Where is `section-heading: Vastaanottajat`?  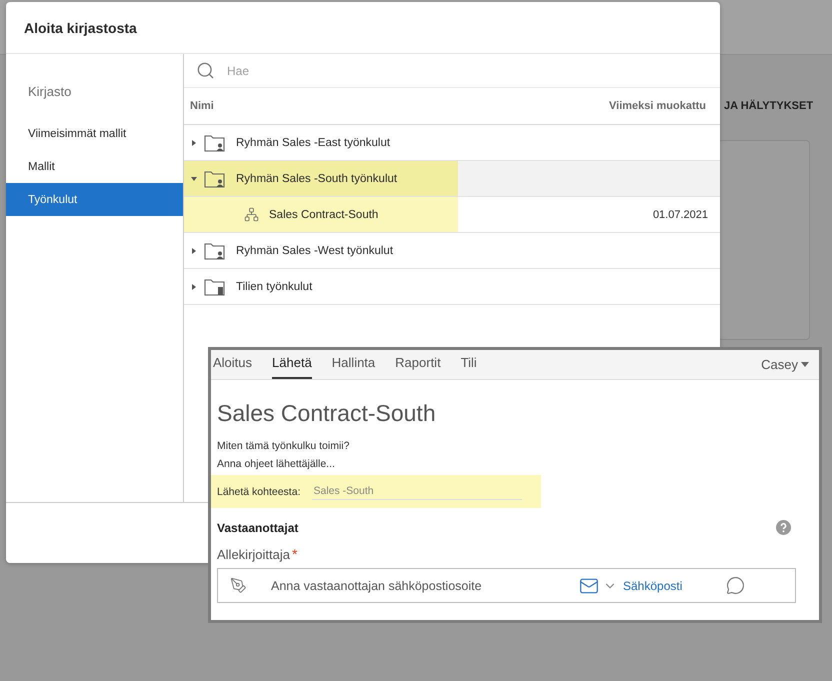 section-heading: Vastaanottajat is located at coordinates (257, 527).